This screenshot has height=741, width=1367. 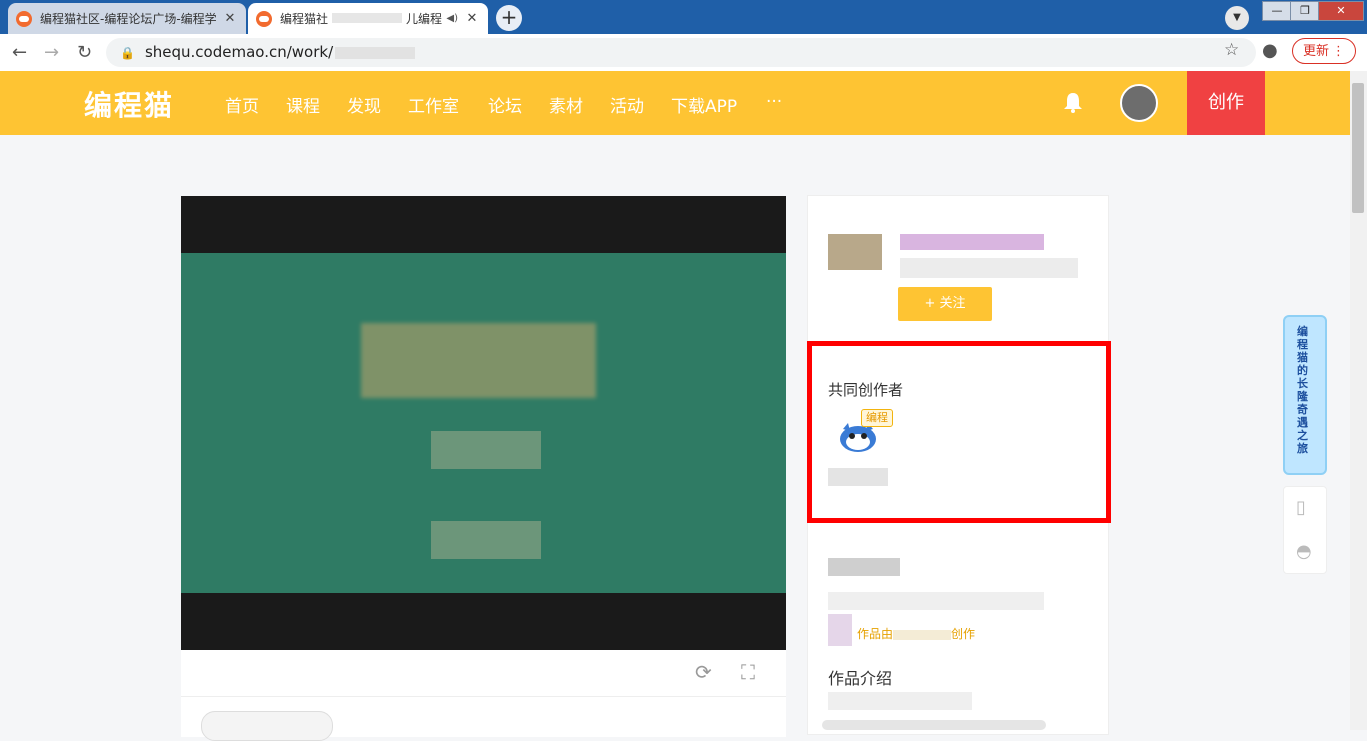 What do you see at coordinates (858, 477) in the screenshot?
I see `co-creator-name-blurred` at bounding box center [858, 477].